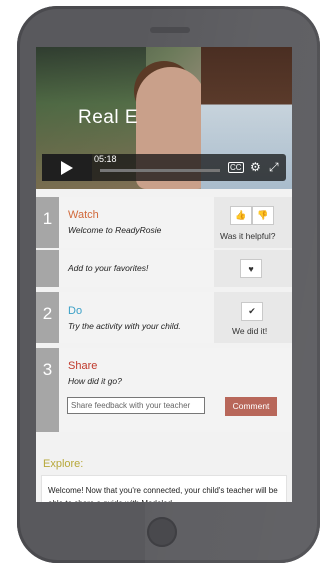 The image size is (320, 567). What do you see at coordinates (251, 406) in the screenshot?
I see `comment-button: Comment` at bounding box center [251, 406].